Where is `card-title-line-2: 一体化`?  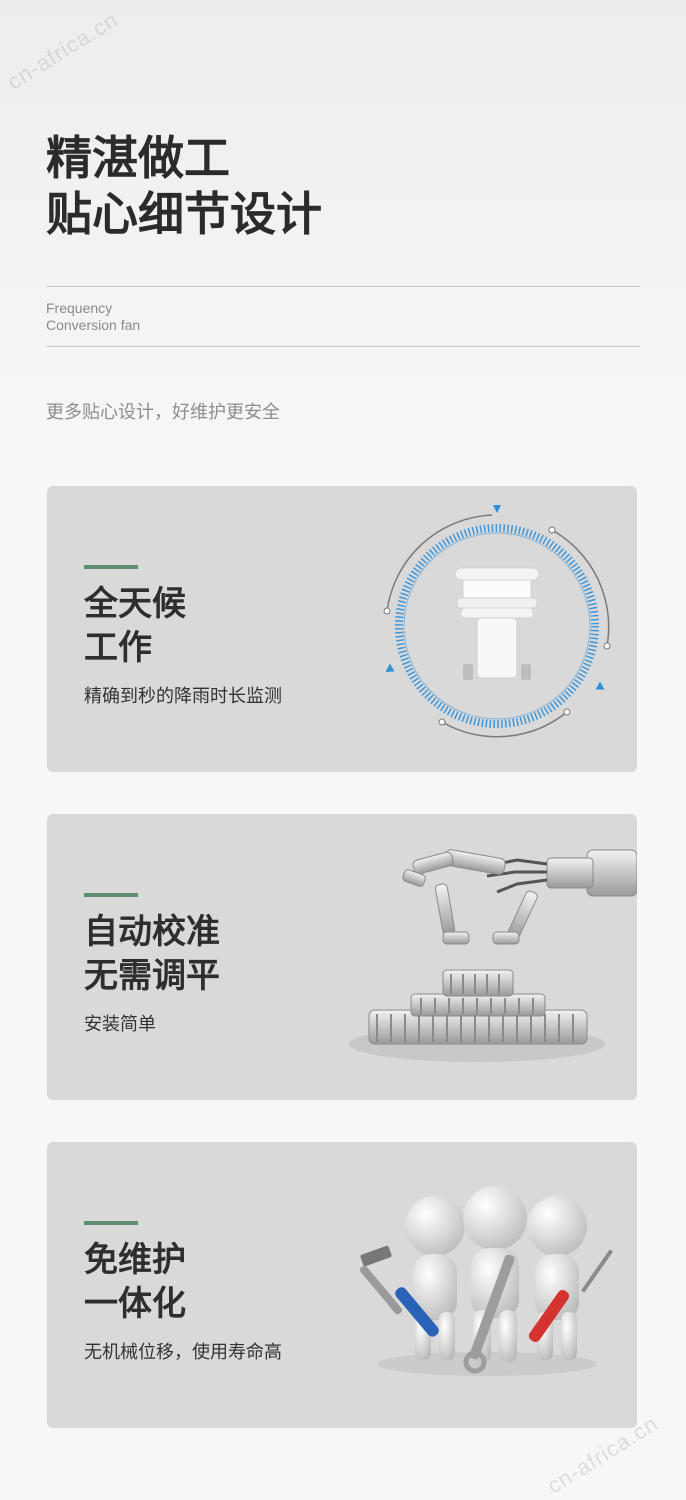 card-title-line-2: 一体化 is located at coordinates (135, 1304).